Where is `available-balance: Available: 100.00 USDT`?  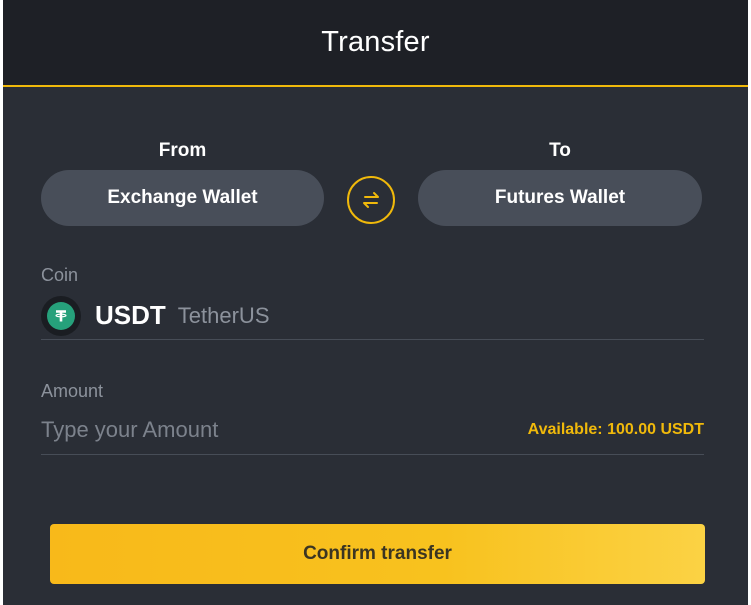
available-balance: Available: 100.00 USDT is located at coordinates (615, 429).